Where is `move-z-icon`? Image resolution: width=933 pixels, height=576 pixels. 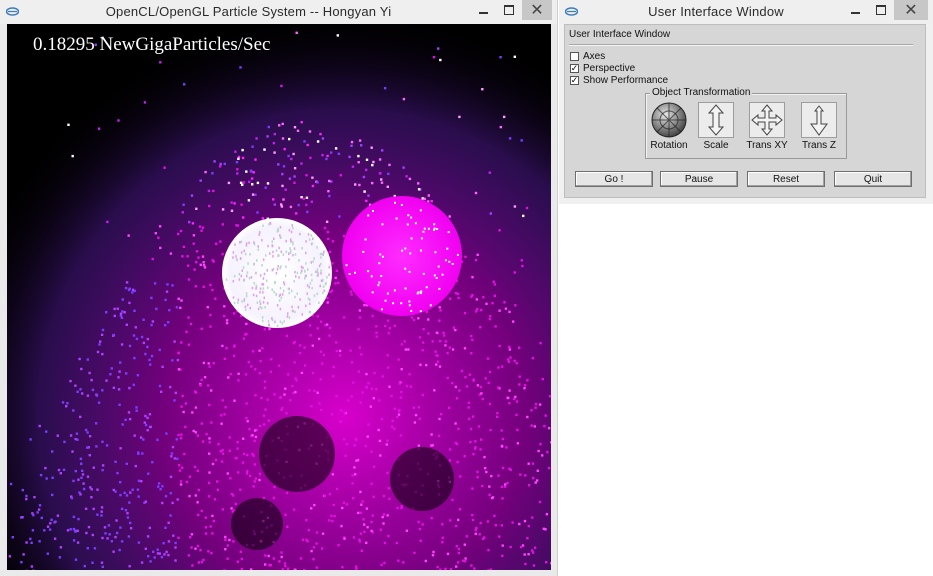
move-z-icon is located at coordinates (819, 120).